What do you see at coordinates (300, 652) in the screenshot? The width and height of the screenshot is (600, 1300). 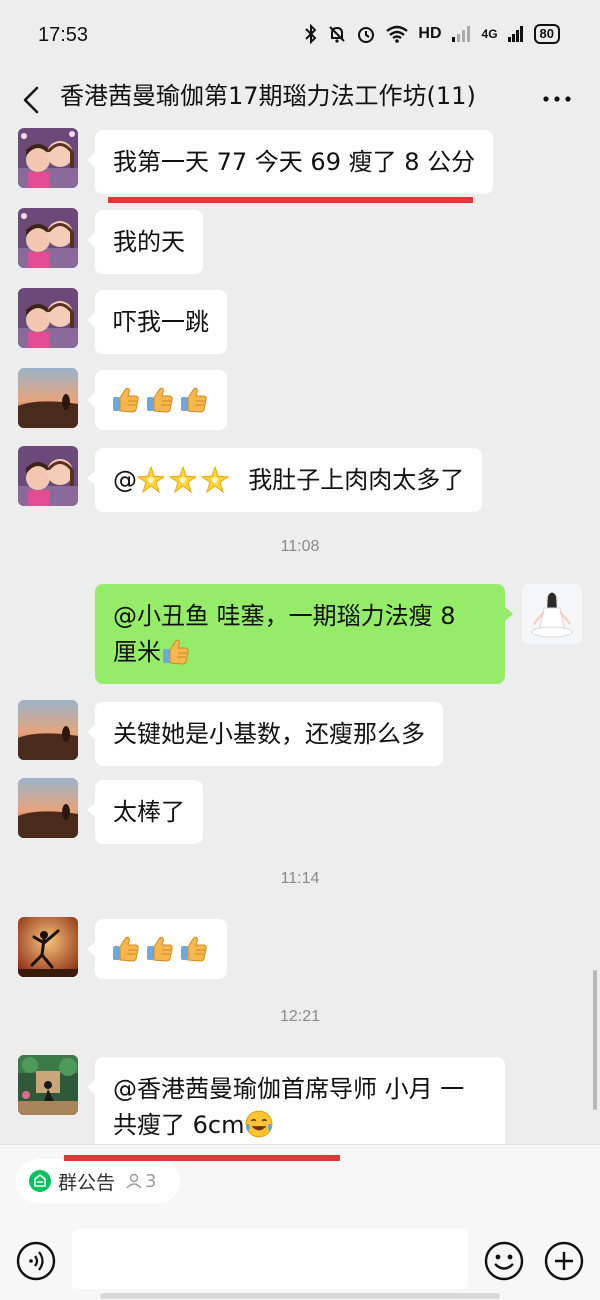 I see `message-line: 厘米` at bounding box center [300, 652].